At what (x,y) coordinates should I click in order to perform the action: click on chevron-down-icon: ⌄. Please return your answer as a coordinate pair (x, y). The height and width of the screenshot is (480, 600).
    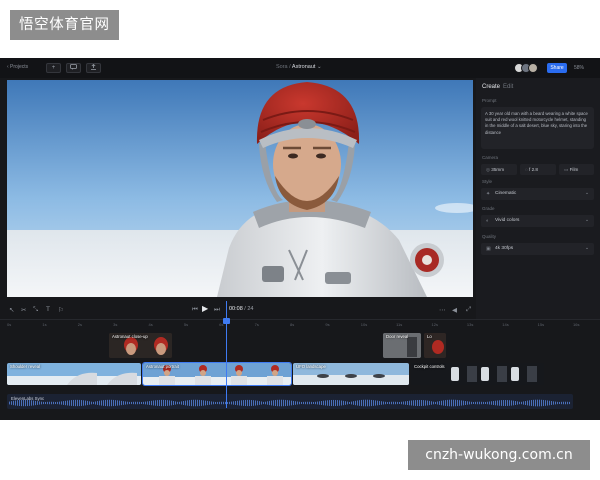
    Looking at the image, I should click on (319, 67).